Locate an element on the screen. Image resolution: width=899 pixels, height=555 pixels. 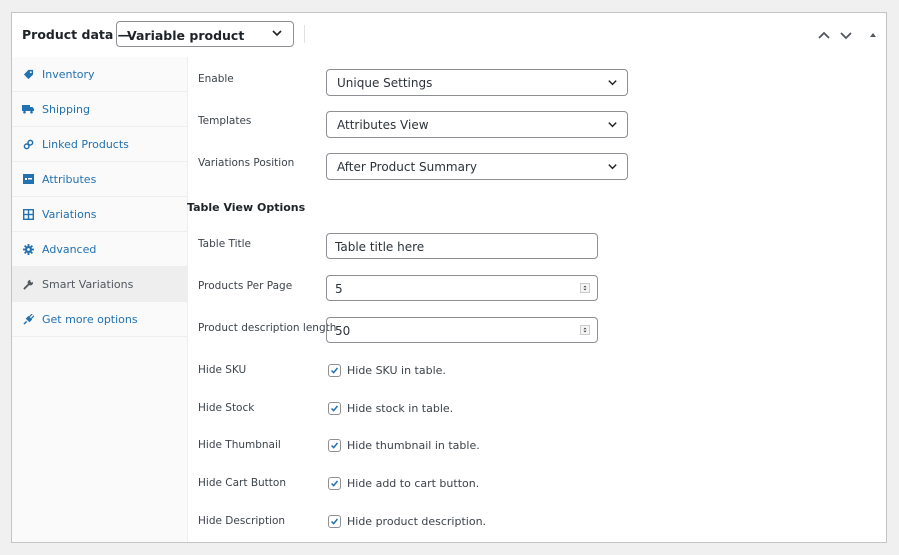
tab-attributes: Attributes is located at coordinates (99, 179).